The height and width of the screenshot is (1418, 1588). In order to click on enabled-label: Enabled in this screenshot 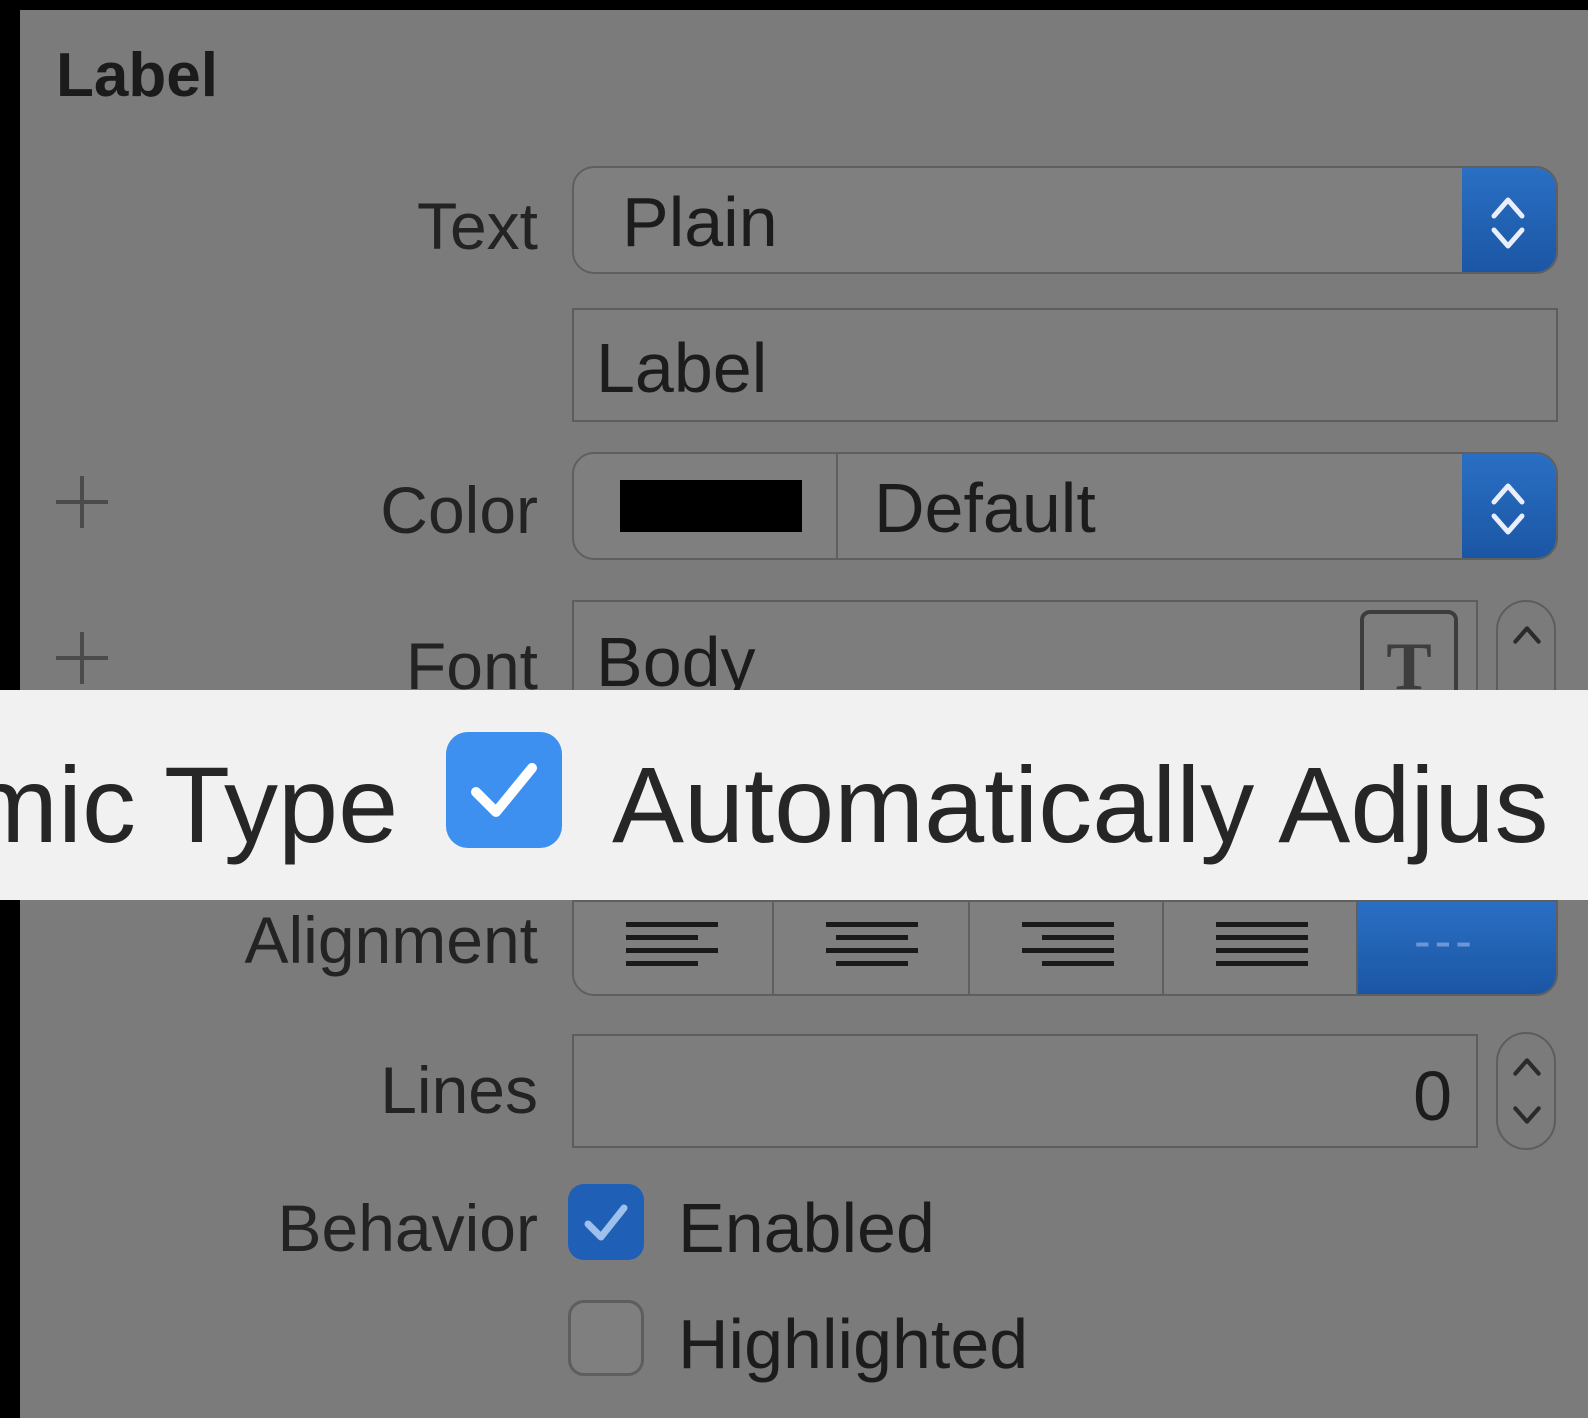, I will do `click(806, 1228)`.